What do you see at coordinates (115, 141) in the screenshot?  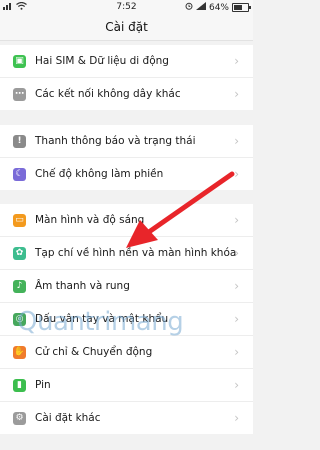 I see `settings-item-label: Thanh thông báo và trạng thái` at bounding box center [115, 141].